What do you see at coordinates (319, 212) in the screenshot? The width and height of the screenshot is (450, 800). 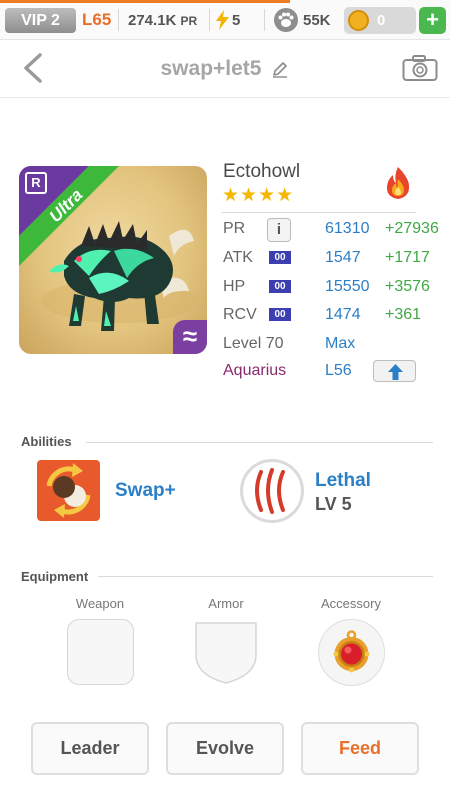 I see `name-divider` at bounding box center [319, 212].